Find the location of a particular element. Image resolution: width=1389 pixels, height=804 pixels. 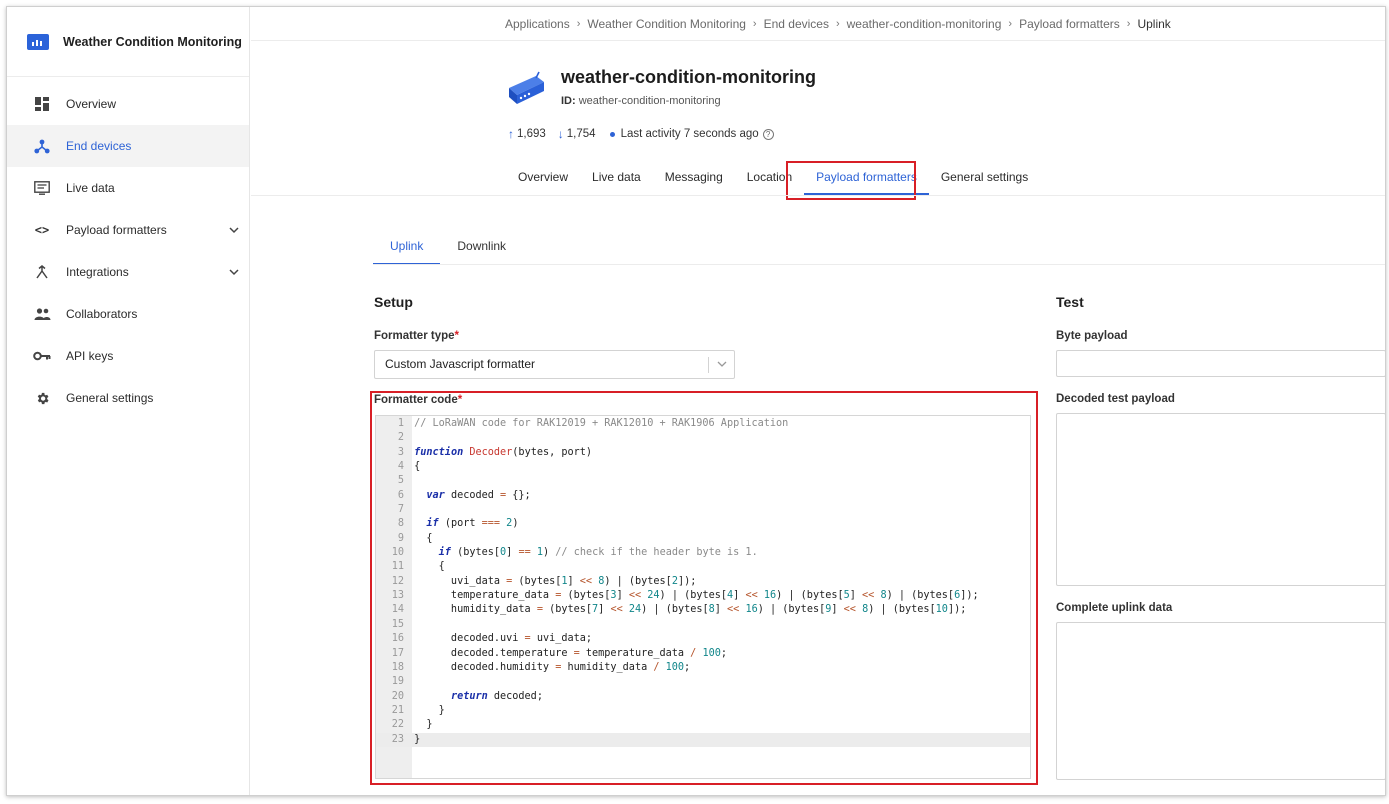

code-line: 15 is located at coordinates (703, 625).